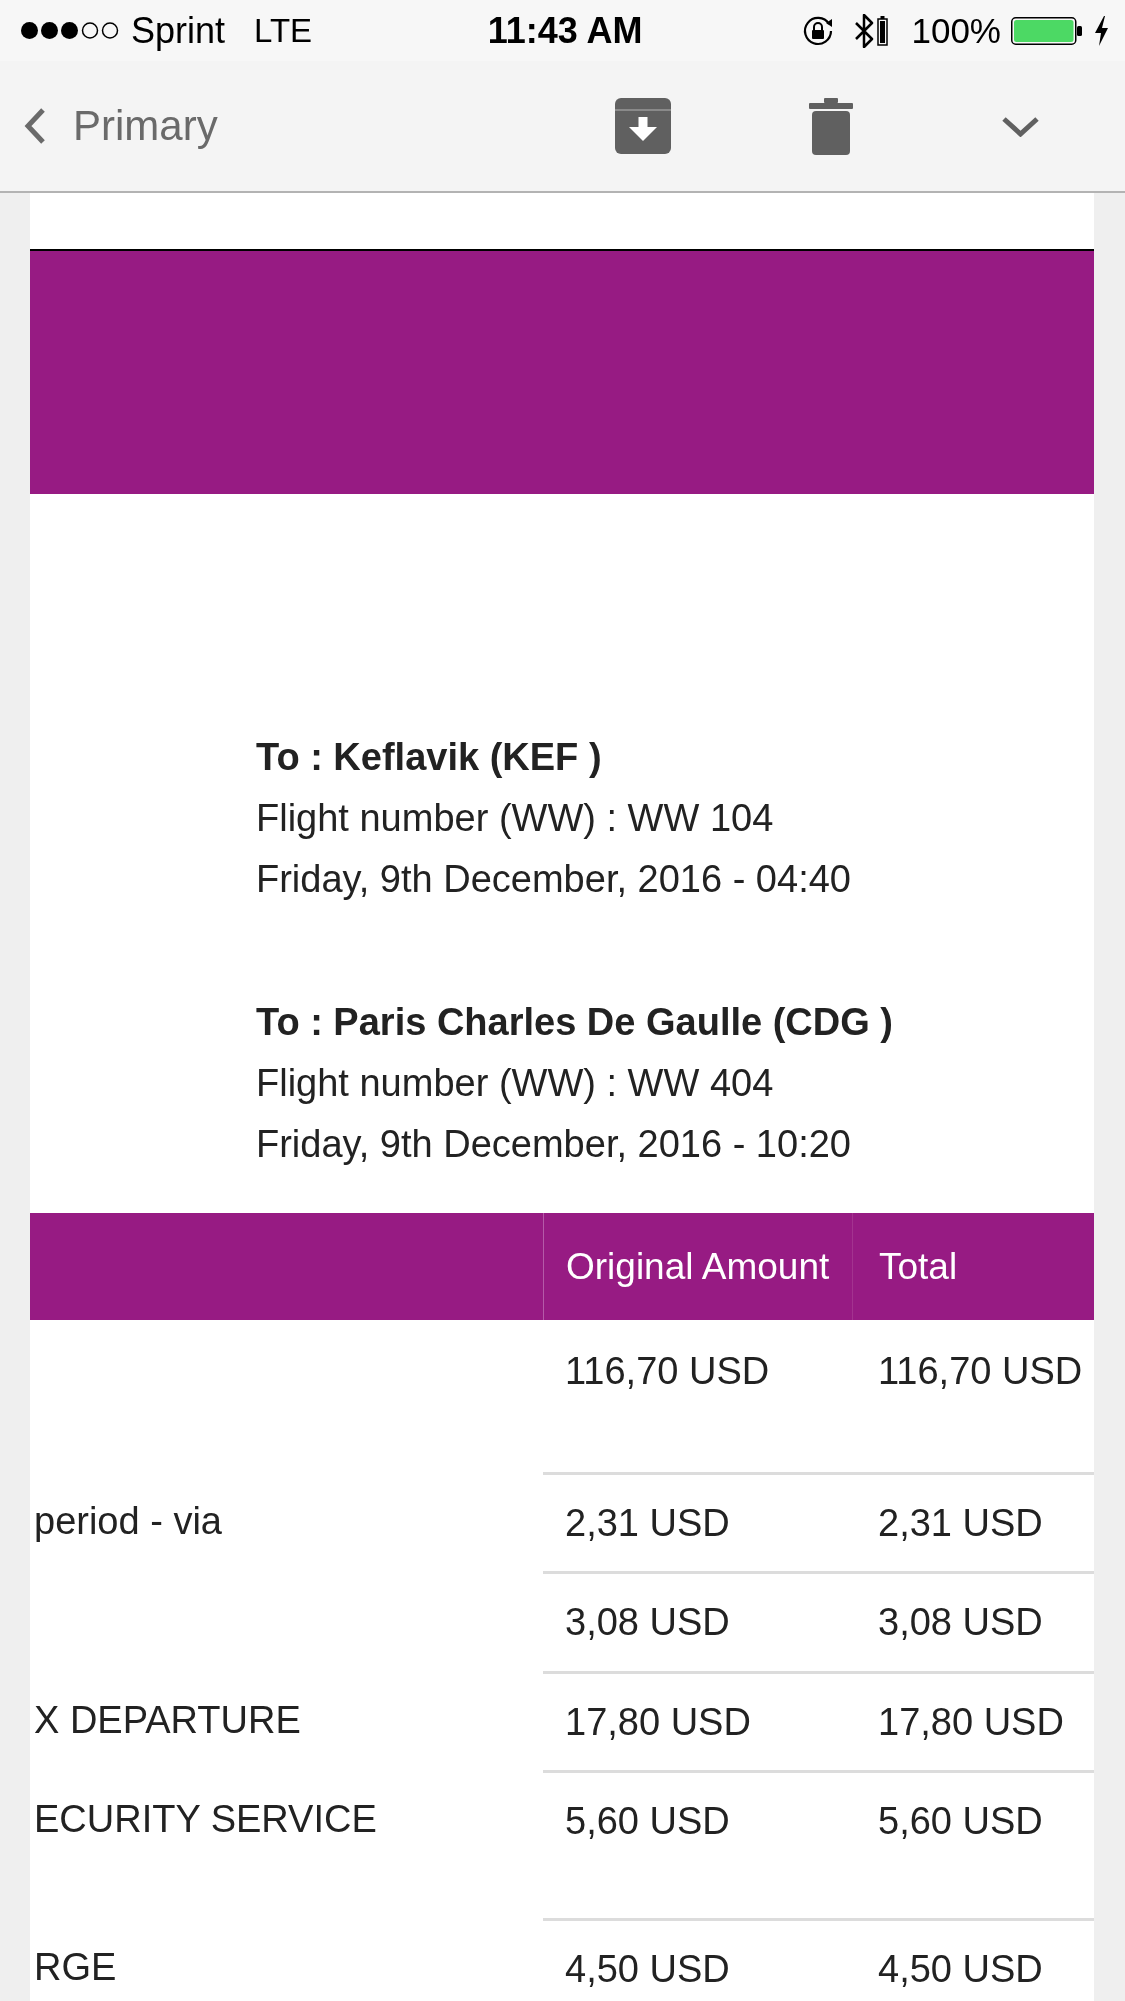 The width and height of the screenshot is (1125, 2001). What do you see at coordinates (35, 126) in the screenshot?
I see `chevron-left-icon` at bounding box center [35, 126].